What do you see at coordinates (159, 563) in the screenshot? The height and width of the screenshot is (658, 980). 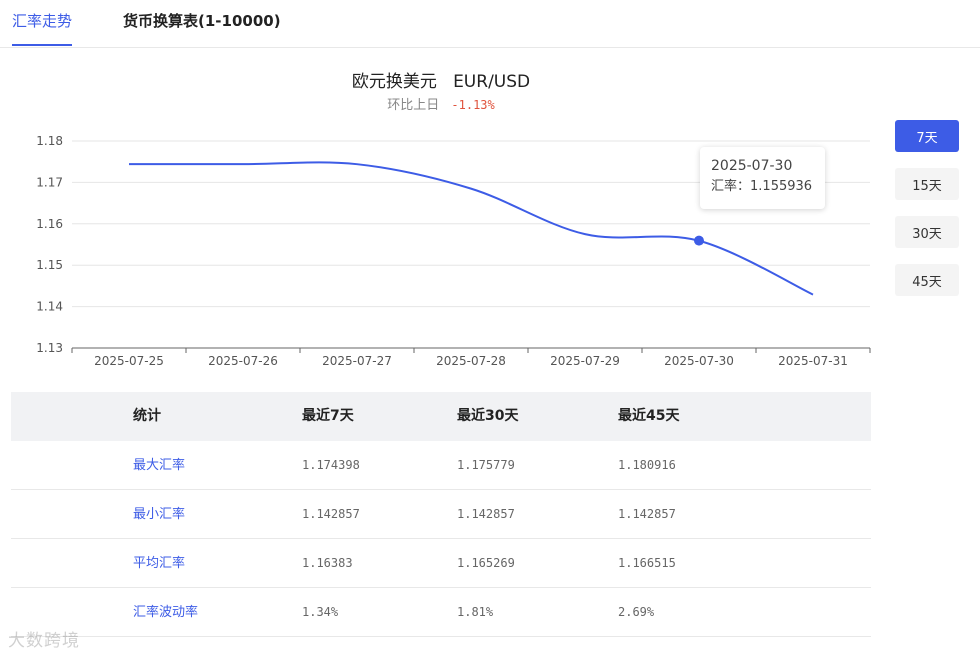 I see `stats-row-label: 平均汇率` at bounding box center [159, 563].